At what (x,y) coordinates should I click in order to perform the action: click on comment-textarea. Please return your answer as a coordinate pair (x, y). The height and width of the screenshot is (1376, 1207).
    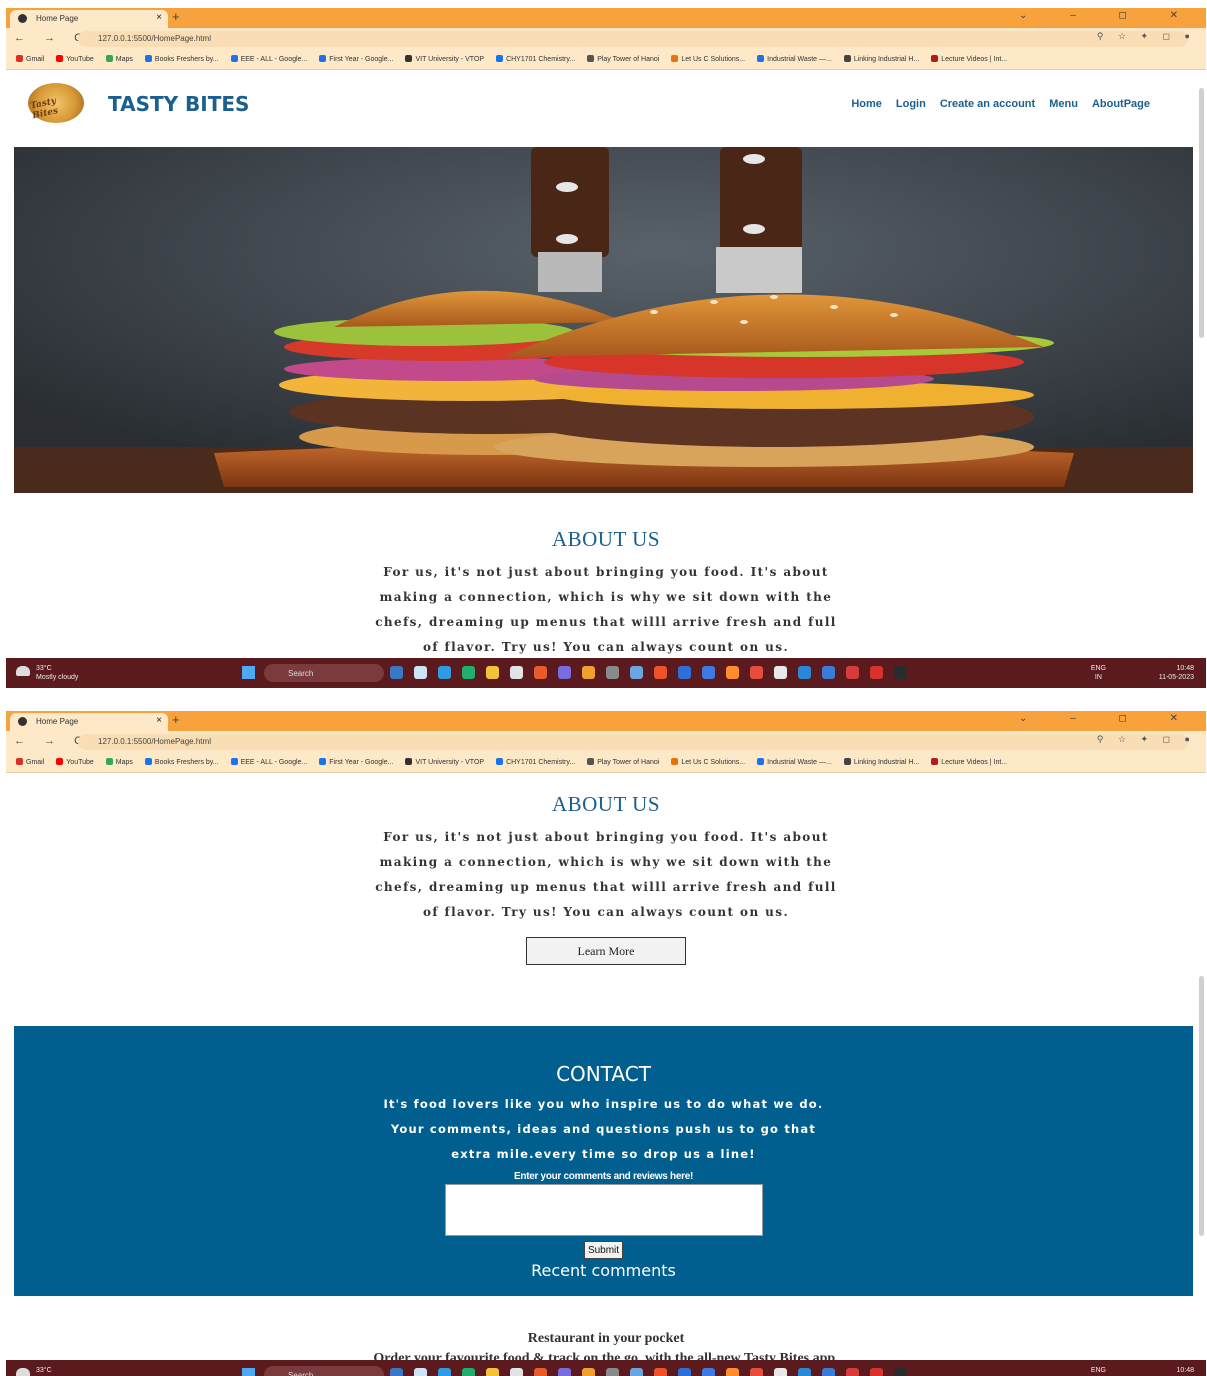
    Looking at the image, I should click on (603, 1210).